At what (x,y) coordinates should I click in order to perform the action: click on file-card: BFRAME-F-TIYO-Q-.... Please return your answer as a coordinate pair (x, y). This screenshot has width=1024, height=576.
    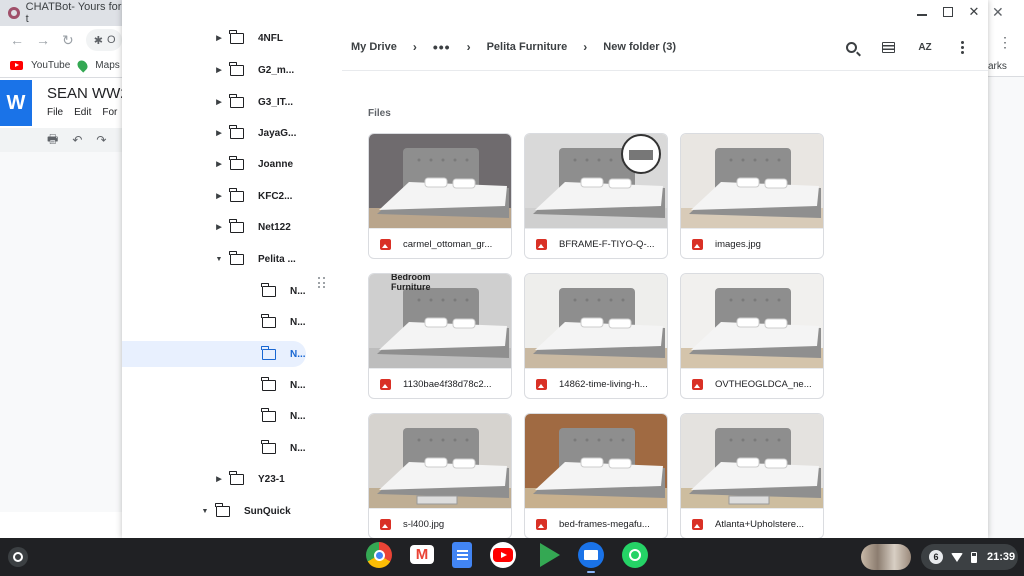
    Looking at the image, I should click on (596, 196).